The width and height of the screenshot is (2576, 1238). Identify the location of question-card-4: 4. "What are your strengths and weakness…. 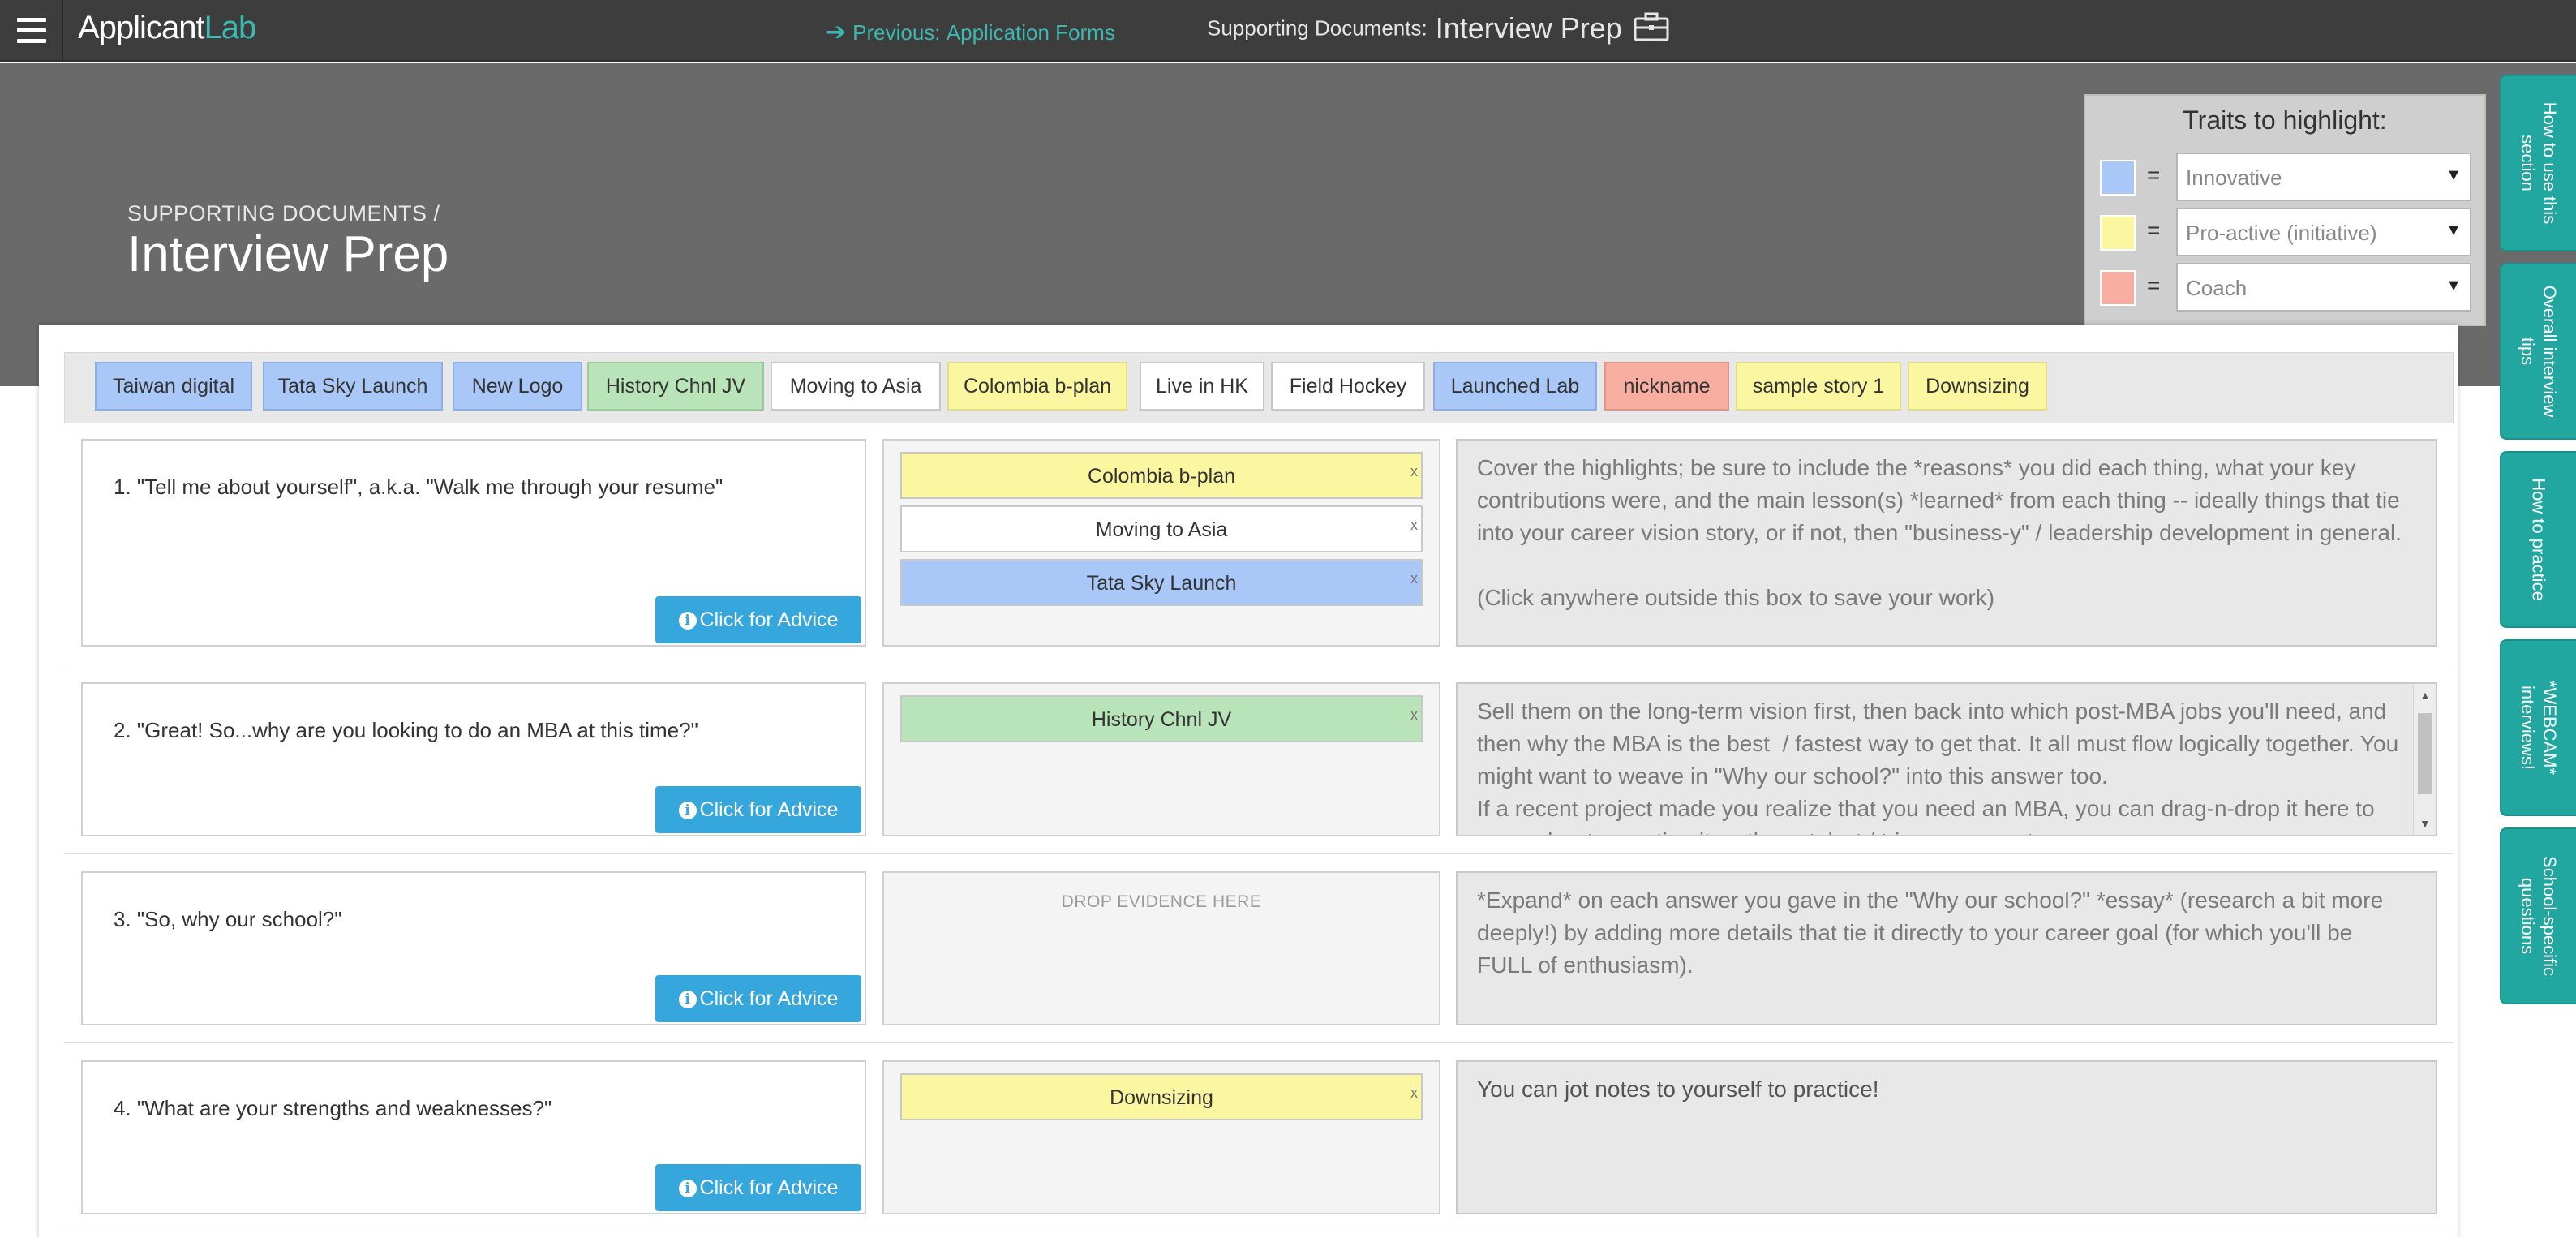
(473, 1137).